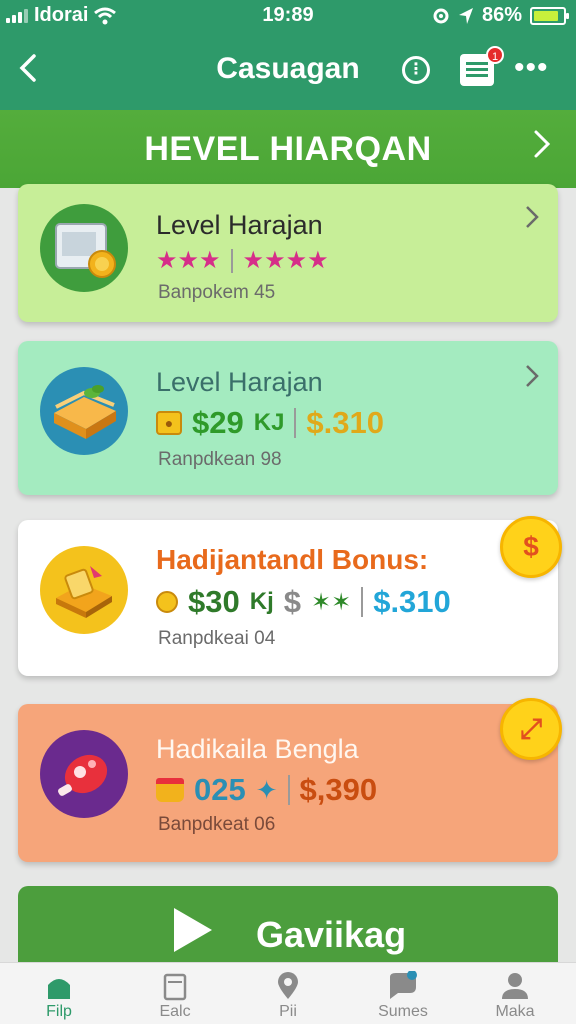  Describe the element at coordinates (338, 789) in the screenshot. I see `value-secondary: $,390` at that location.